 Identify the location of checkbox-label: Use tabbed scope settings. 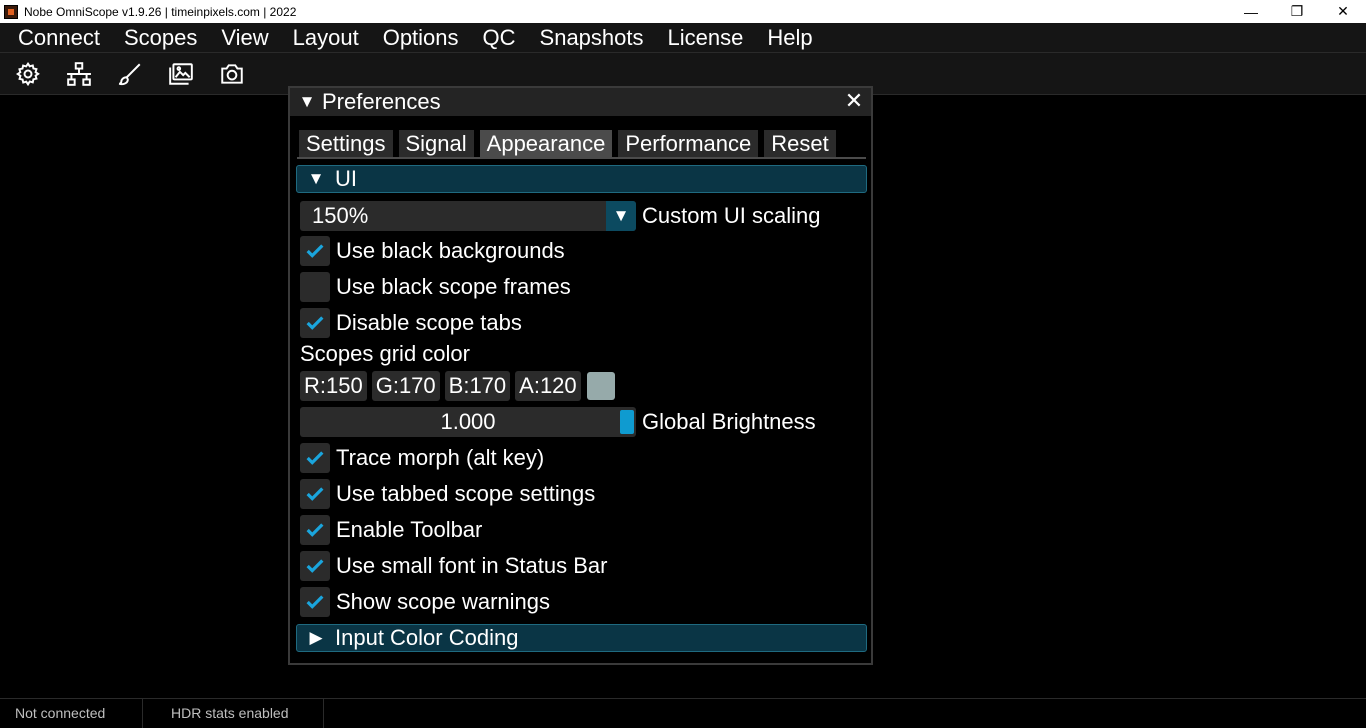
(466, 493).